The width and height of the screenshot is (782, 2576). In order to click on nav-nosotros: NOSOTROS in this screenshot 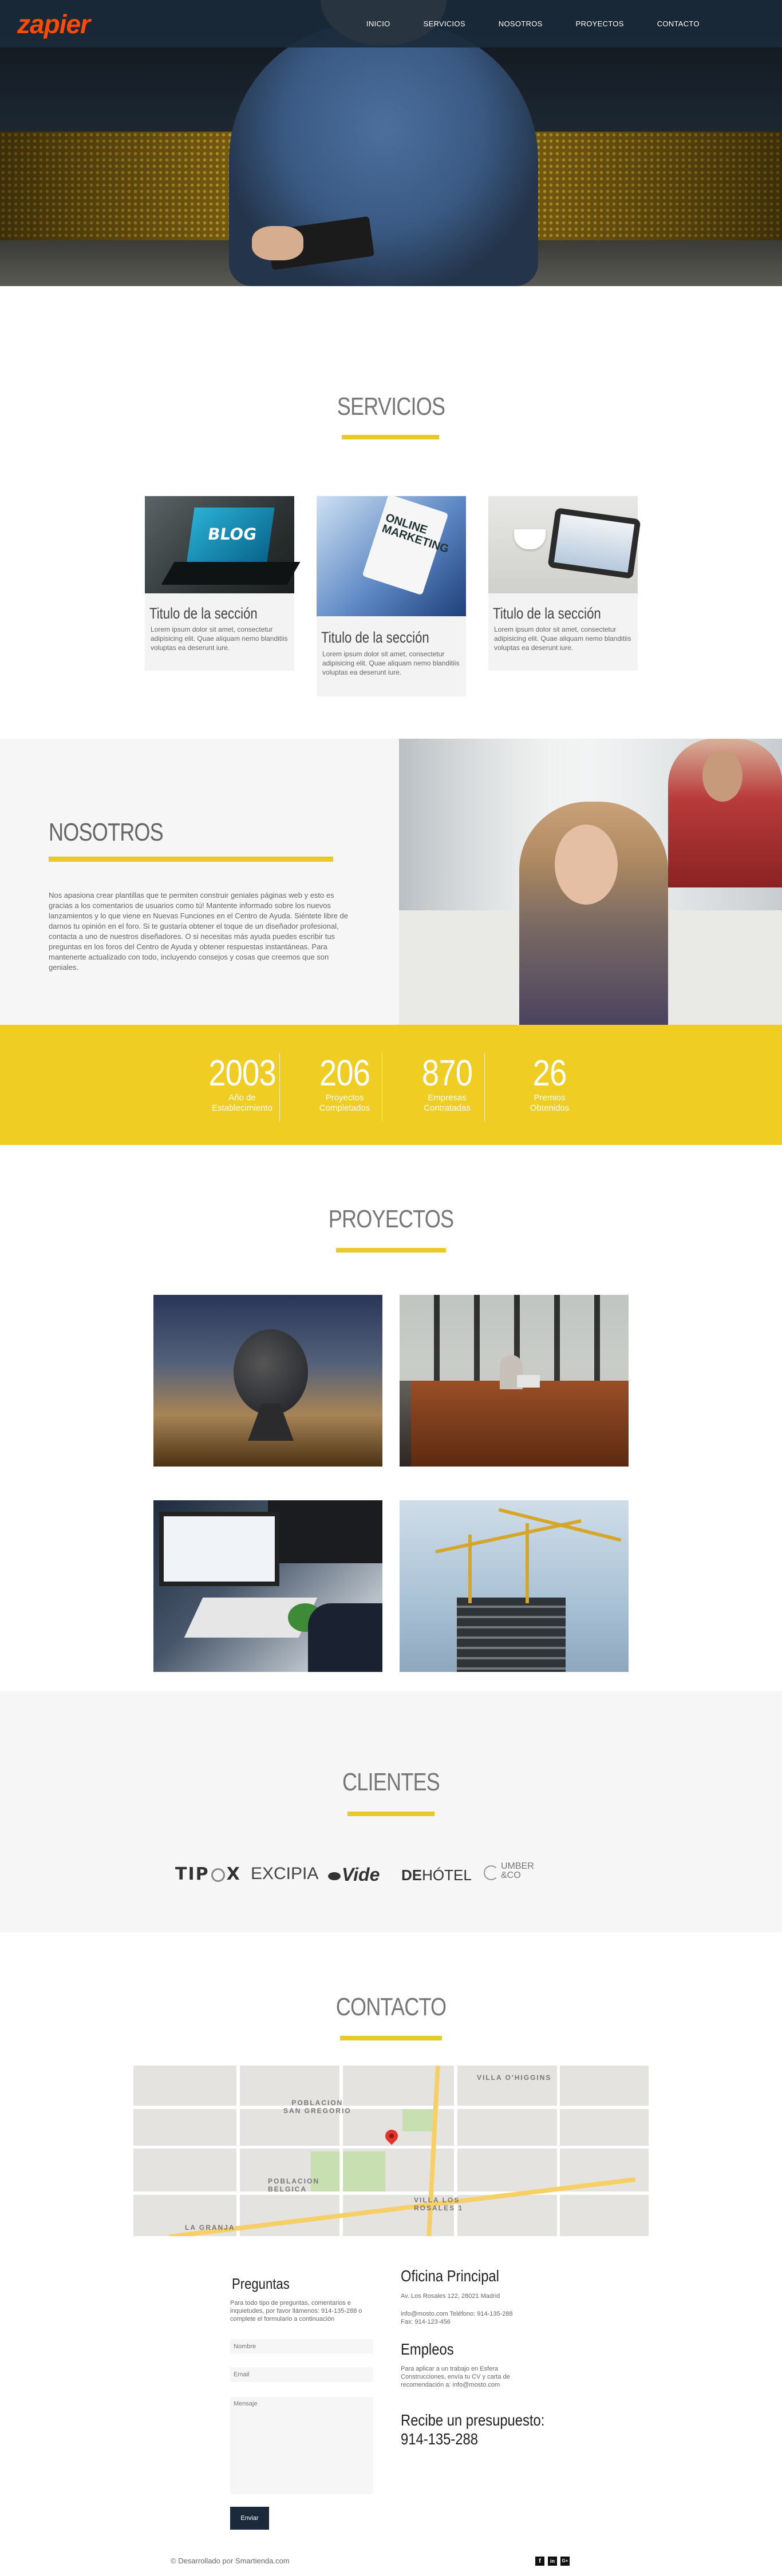, I will do `click(521, 23)`.